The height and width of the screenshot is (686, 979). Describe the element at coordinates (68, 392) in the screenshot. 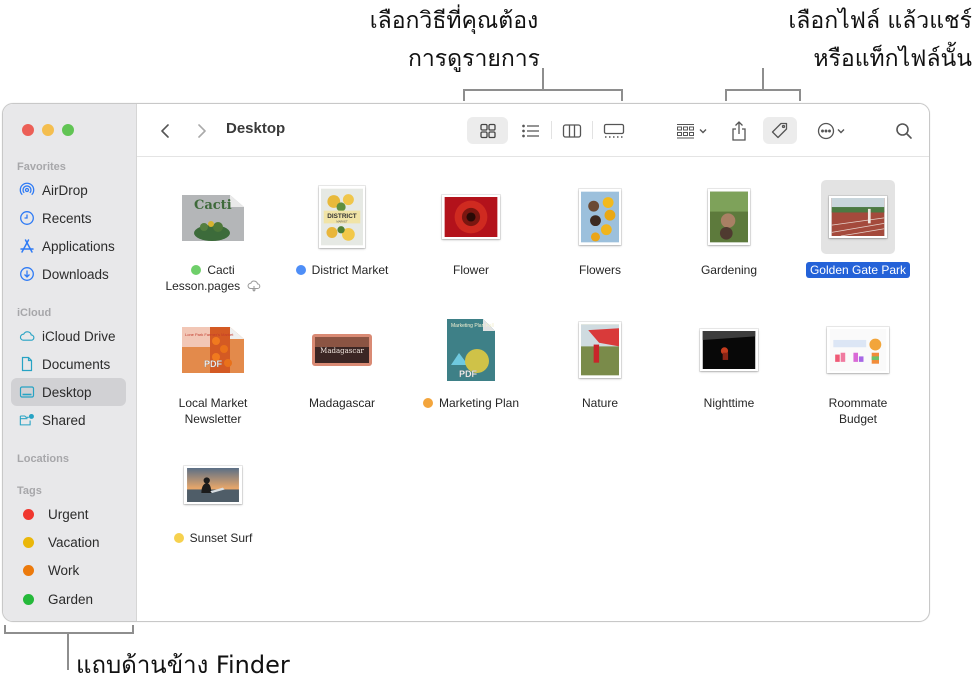

I see `sidebar-item-desktop: Desktop` at that location.